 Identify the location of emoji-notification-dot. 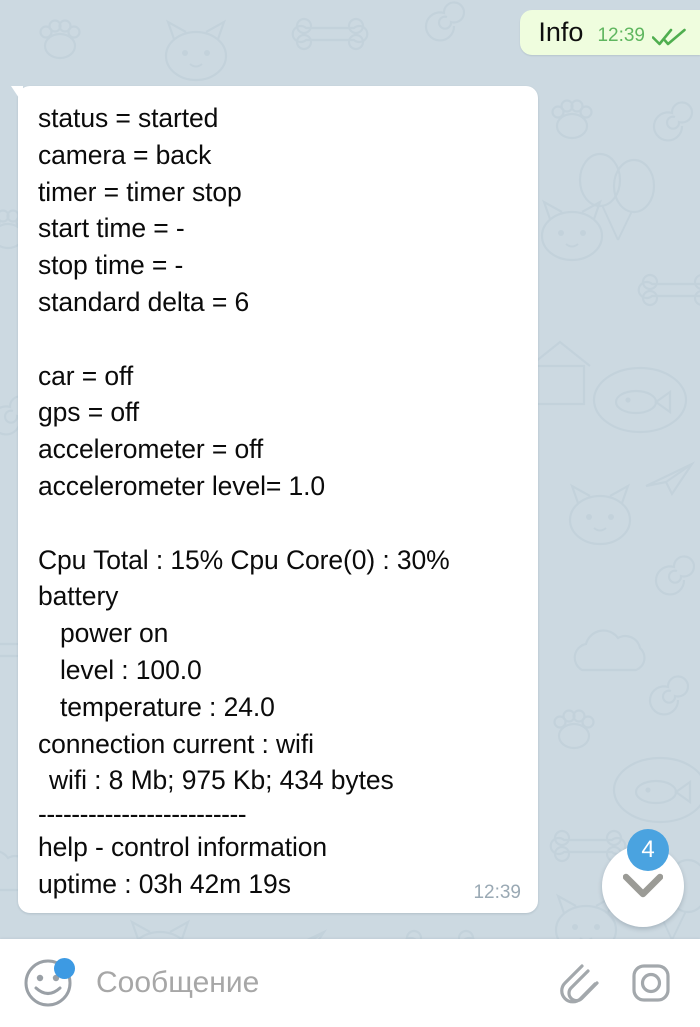
(64, 968).